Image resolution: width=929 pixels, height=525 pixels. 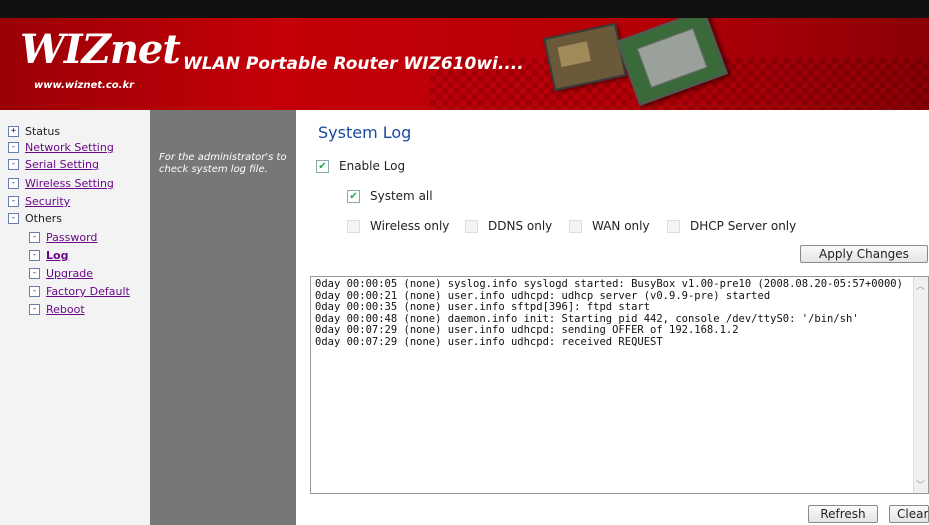 I want to click on wireless-only-label: Wireless only, so click(x=410, y=226).